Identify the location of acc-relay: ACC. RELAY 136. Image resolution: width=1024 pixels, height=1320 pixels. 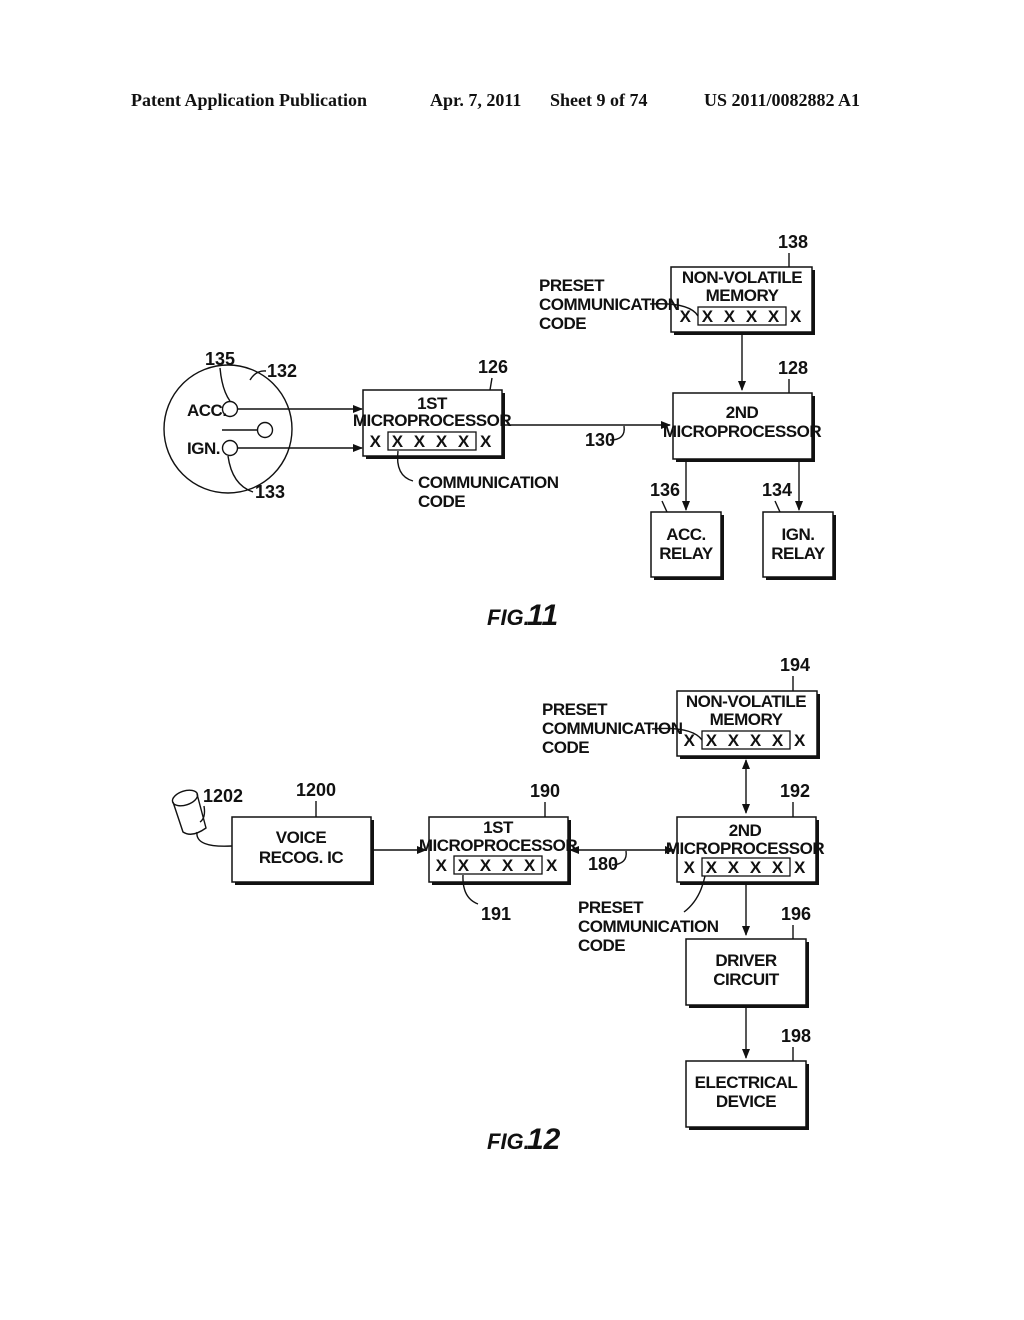
(687, 530).